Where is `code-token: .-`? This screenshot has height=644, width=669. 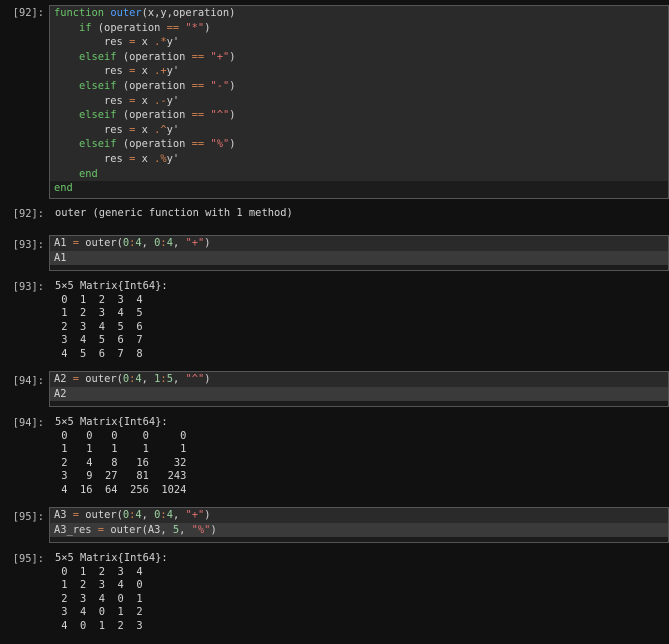 code-token: .- is located at coordinates (160, 100).